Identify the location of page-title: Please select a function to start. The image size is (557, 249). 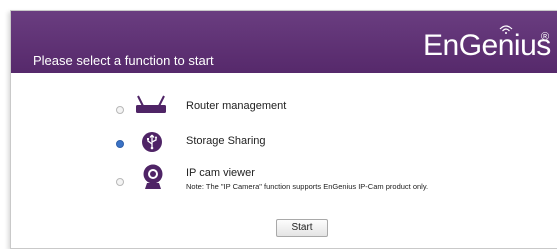
(123, 60).